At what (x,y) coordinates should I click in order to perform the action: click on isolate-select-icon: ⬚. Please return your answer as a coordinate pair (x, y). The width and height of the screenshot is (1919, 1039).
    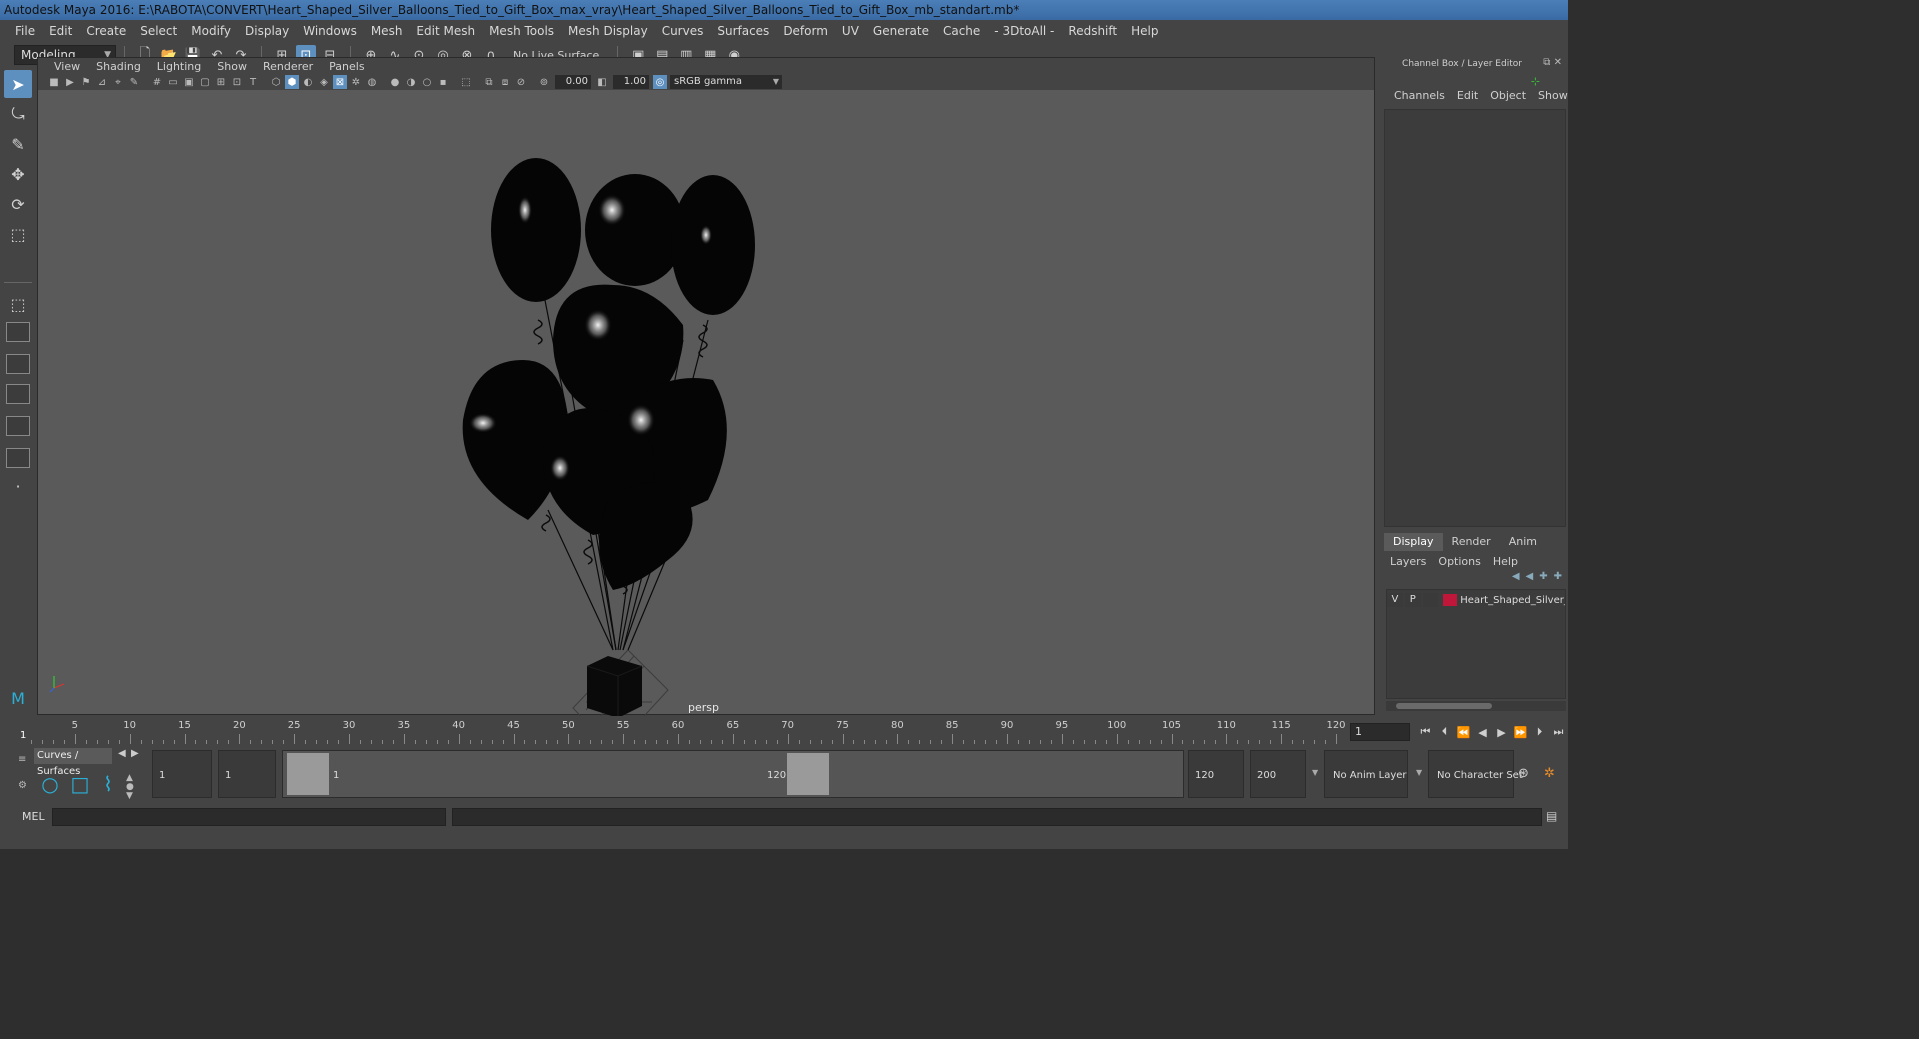
    Looking at the image, I should click on (466, 82).